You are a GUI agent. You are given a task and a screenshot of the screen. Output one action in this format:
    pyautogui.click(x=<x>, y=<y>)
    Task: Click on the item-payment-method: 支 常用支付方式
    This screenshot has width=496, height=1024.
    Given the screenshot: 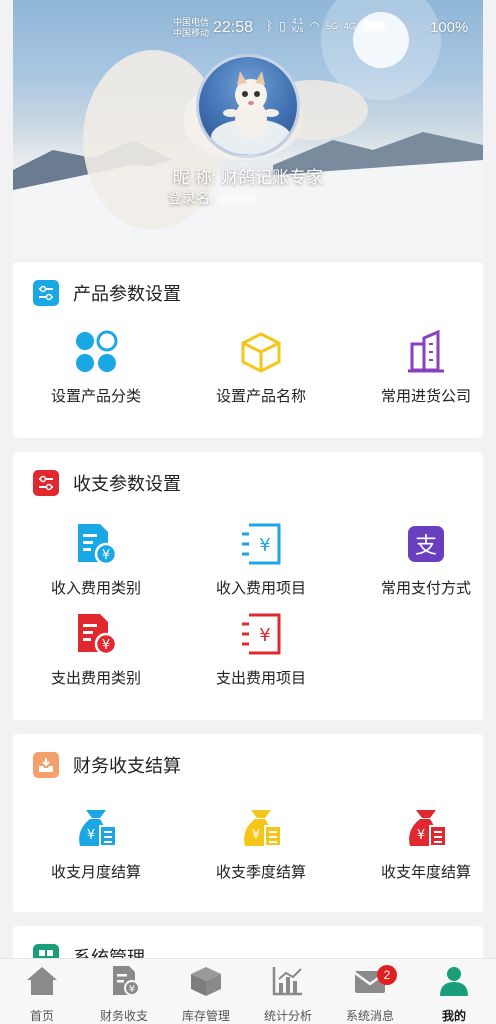 What is the action you would take?
    pyautogui.click(x=421, y=560)
    